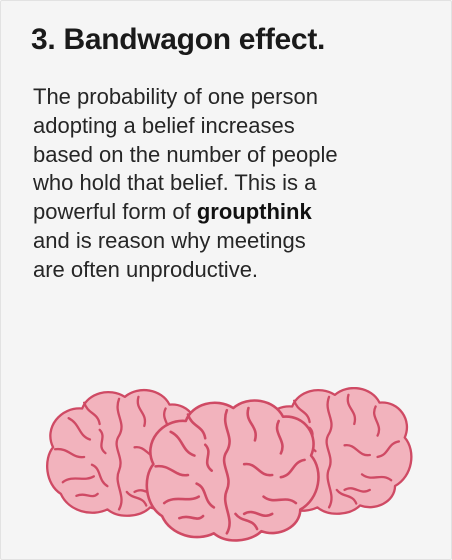 This screenshot has width=452, height=560. I want to click on body-line: powerful form of groupthink, so click(229, 212).